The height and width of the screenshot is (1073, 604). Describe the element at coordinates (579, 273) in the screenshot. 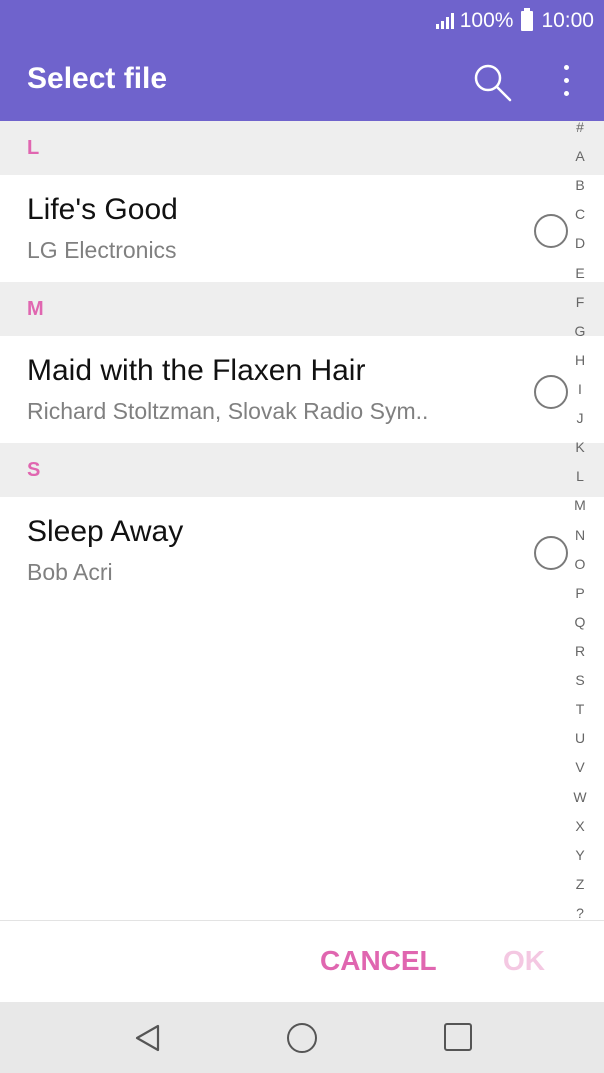

I see `index-letter: E` at that location.